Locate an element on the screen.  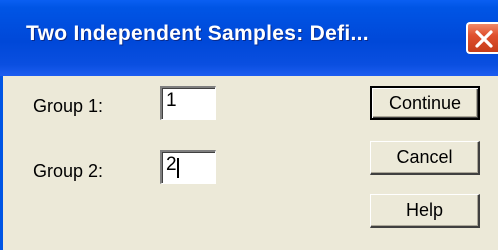
group2-value: 2 is located at coordinates (171, 164).